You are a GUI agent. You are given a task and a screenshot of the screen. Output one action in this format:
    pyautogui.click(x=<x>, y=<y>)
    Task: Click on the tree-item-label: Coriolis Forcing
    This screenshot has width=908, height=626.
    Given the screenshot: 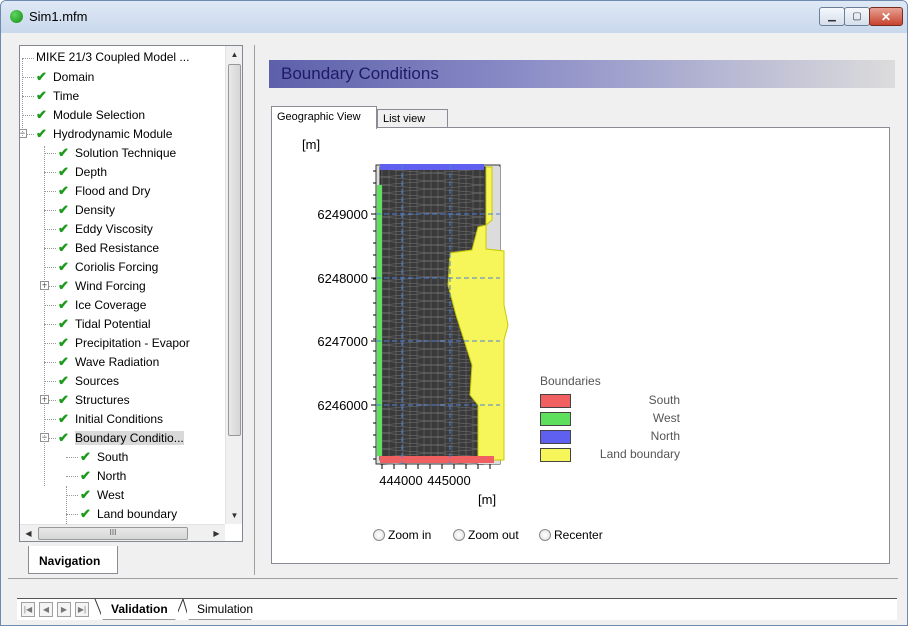 What is the action you would take?
    pyautogui.click(x=117, y=267)
    